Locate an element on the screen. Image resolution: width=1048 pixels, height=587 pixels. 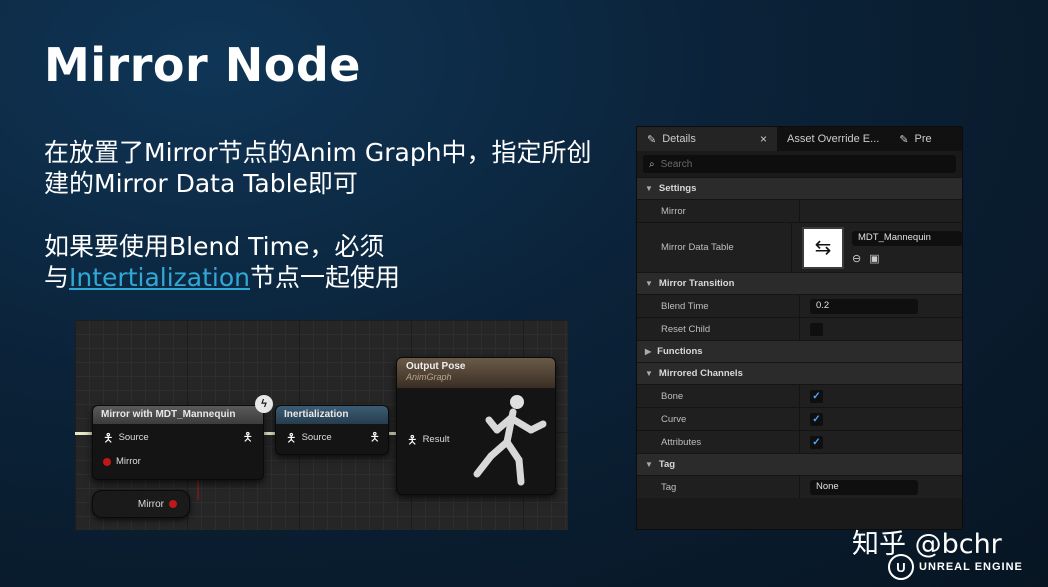
output-result-label: Result is located at coordinates (436, 439).